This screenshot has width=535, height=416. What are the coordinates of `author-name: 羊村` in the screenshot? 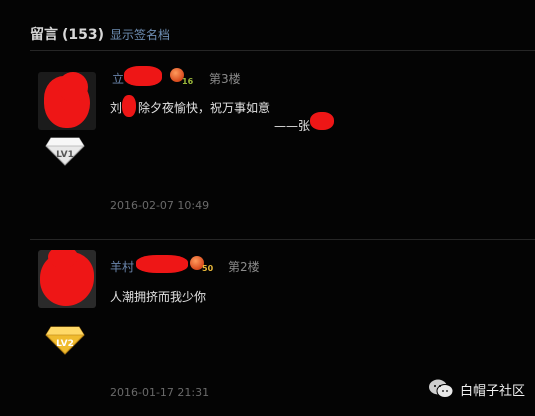 It's located at (122, 266).